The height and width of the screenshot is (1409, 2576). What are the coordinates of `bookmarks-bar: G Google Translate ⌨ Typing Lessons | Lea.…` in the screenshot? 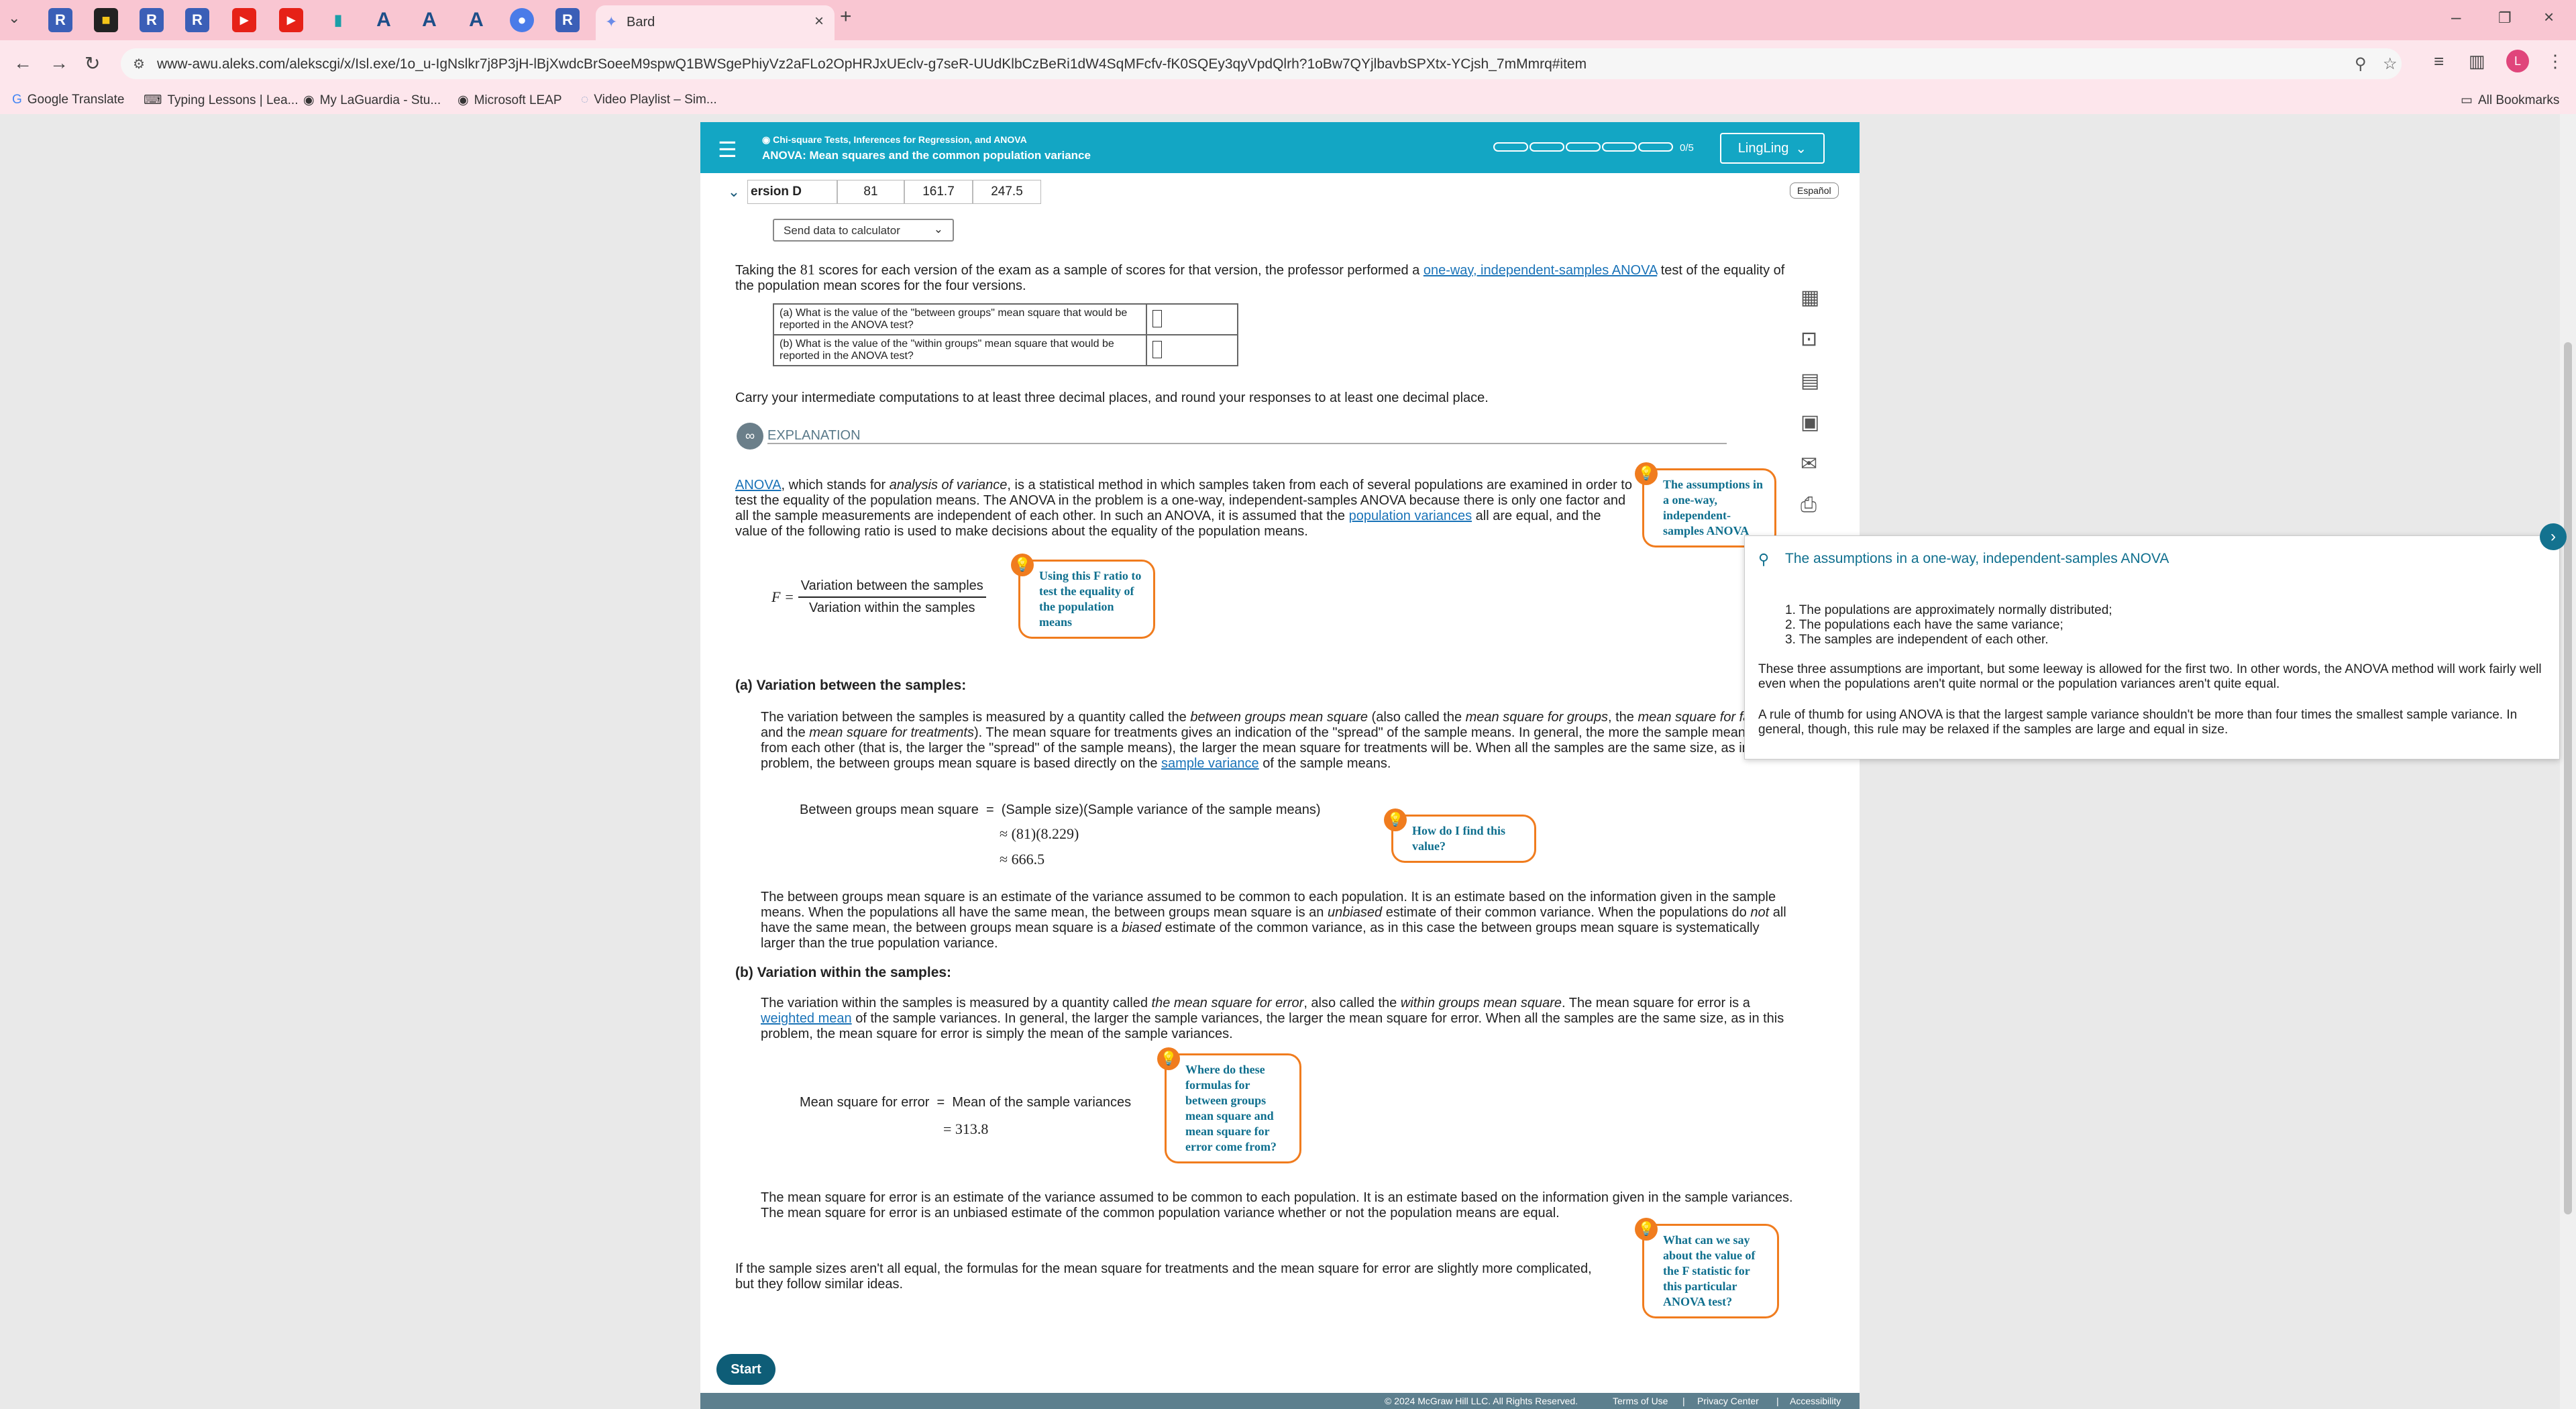 It's located at (1288, 100).